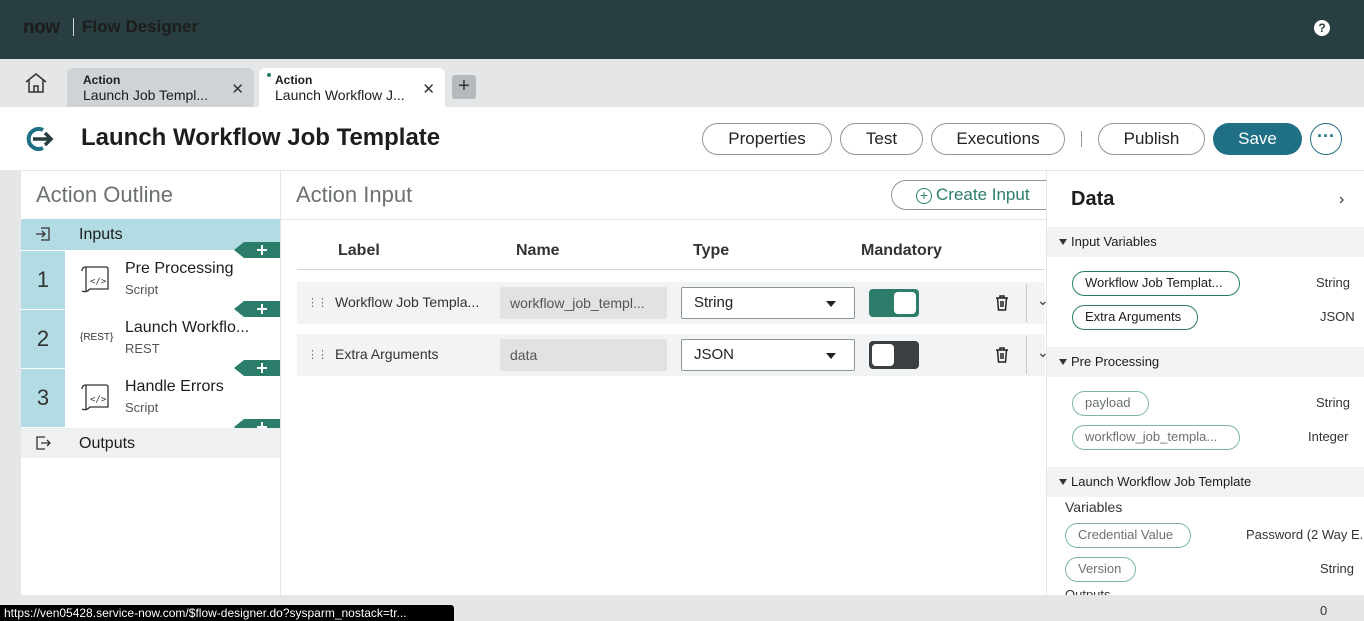  What do you see at coordinates (1100, 569) in the screenshot?
I see `data-pill: Version` at bounding box center [1100, 569].